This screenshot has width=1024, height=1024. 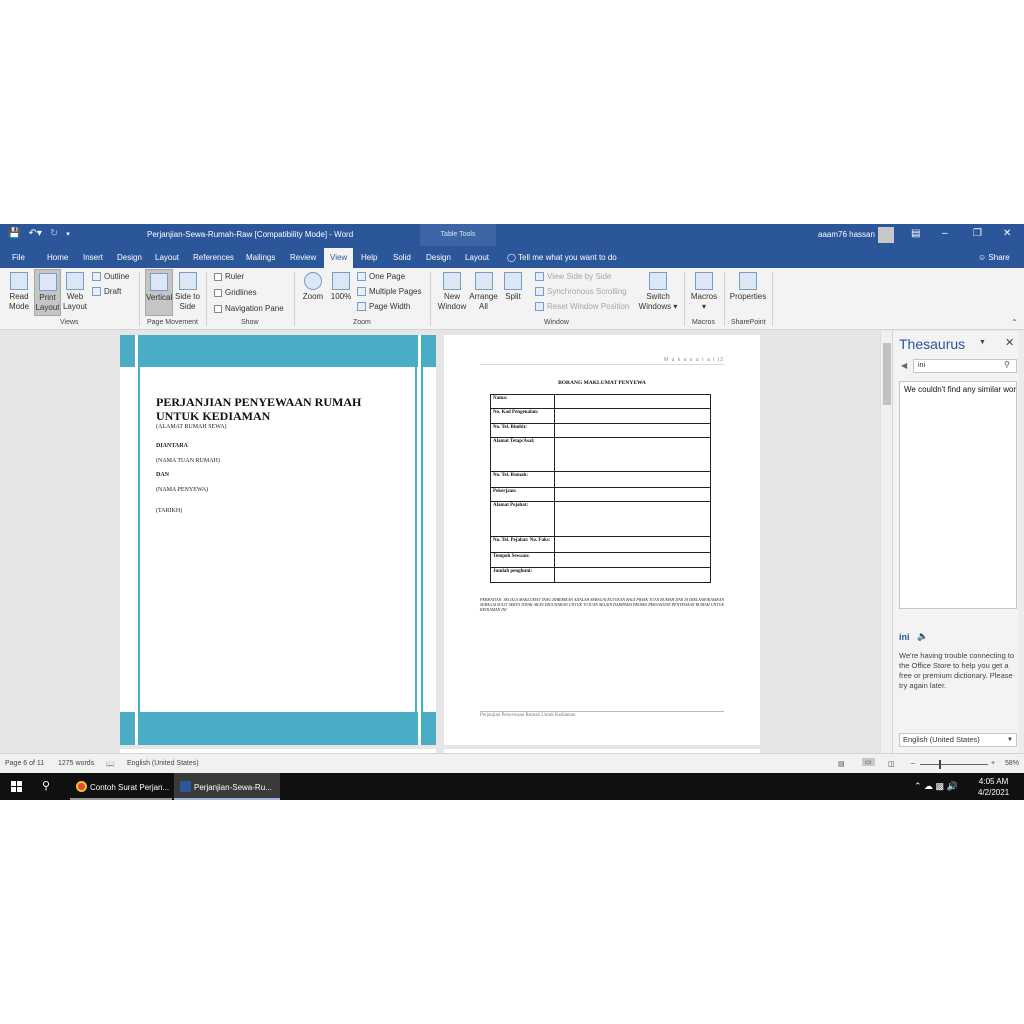 I want to click on thesaurus-search-input: ini, so click(x=965, y=366).